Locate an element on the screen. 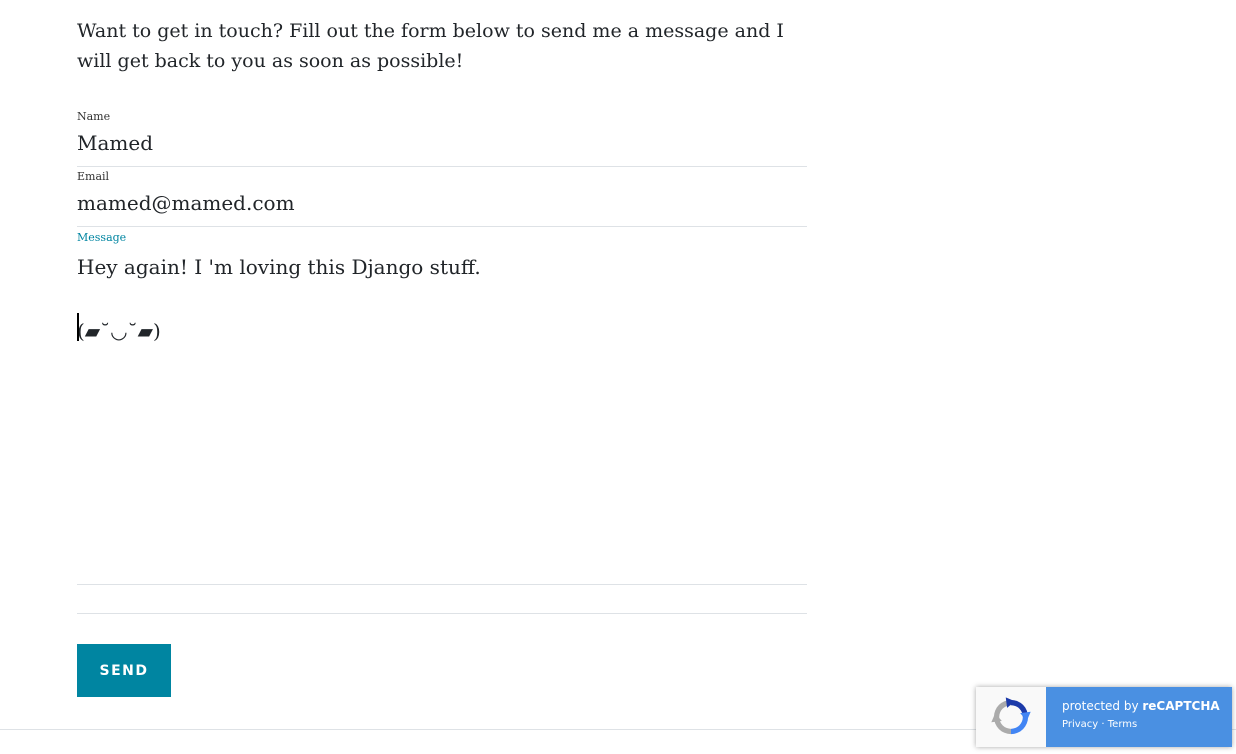 Image resolution: width=1236 pixels, height=754 pixels. recaptcha-badge: protected by reCAPTCHA Privacy · Terms is located at coordinates (1104, 717).